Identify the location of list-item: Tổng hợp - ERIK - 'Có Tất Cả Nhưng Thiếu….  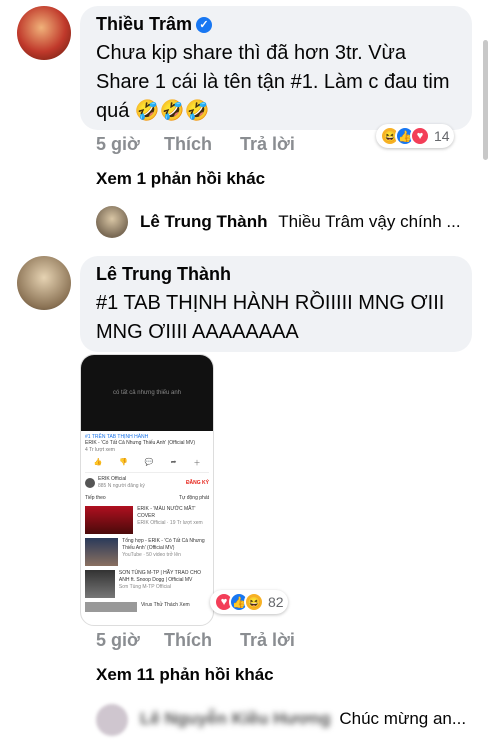
(147, 552).